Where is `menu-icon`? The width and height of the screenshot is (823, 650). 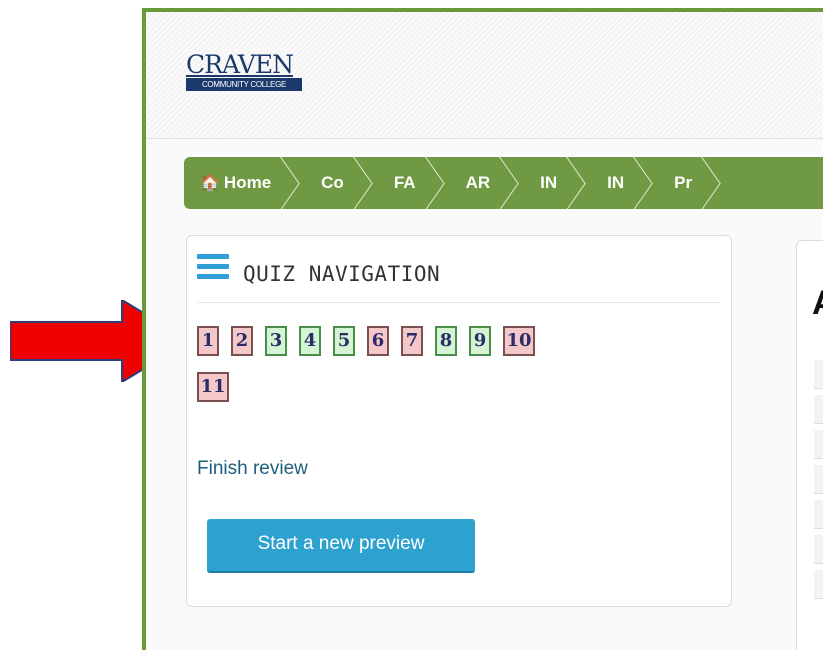 menu-icon is located at coordinates (213, 268).